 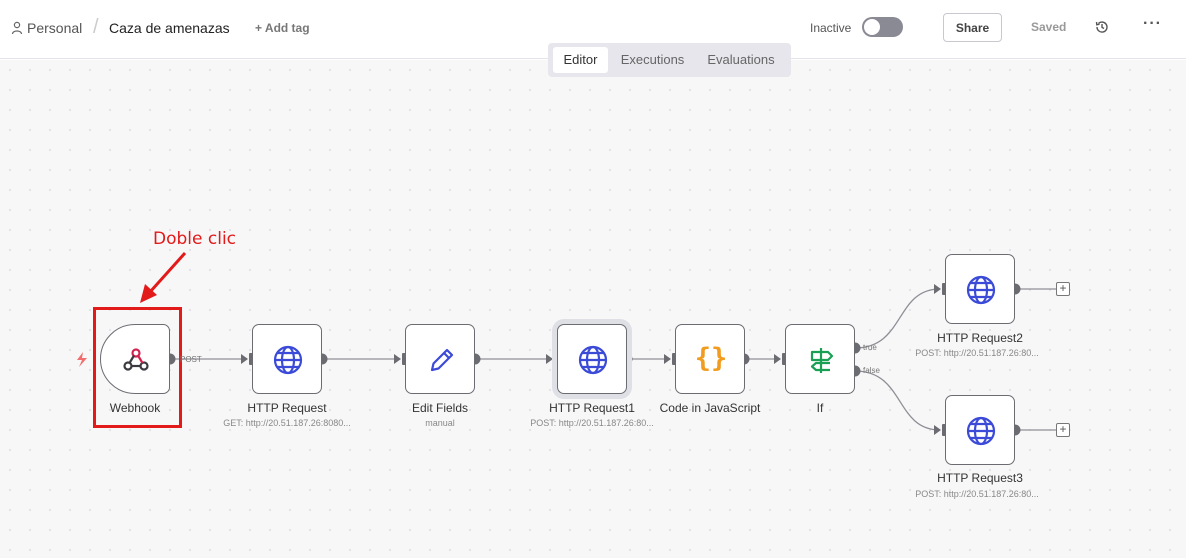 What do you see at coordinates (820, 408) in the screenshot?
I see `if-title: If` at bounding box center [820, 408].